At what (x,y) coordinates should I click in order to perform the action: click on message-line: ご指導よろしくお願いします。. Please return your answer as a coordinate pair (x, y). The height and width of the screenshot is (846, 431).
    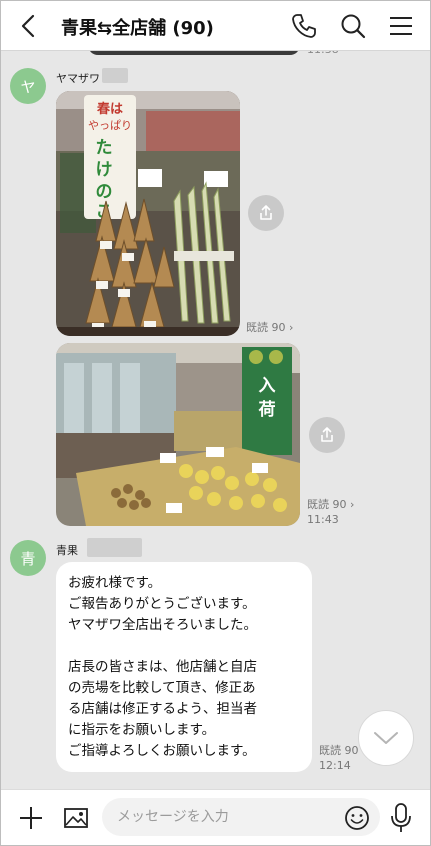
    Looking at the image, I should click on (162, 751).